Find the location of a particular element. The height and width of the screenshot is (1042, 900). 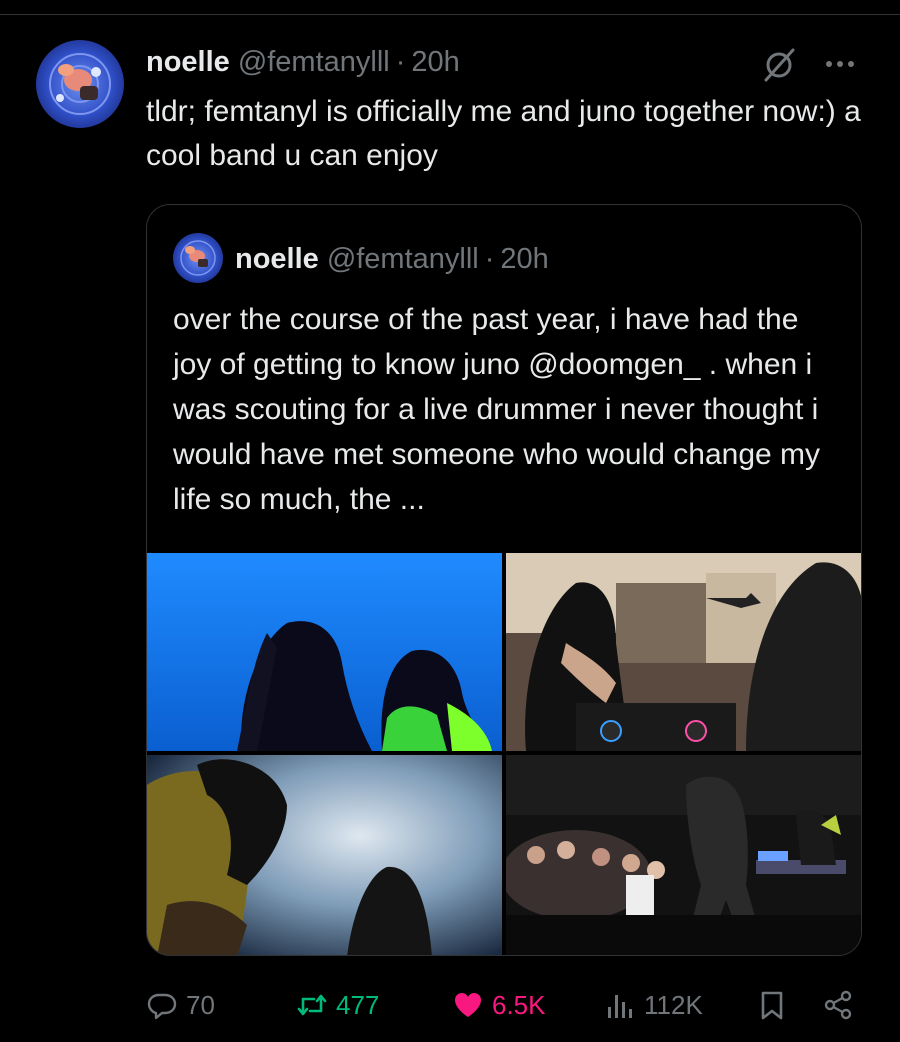

repost-count: 477 is located at coordinates (358, 1004).